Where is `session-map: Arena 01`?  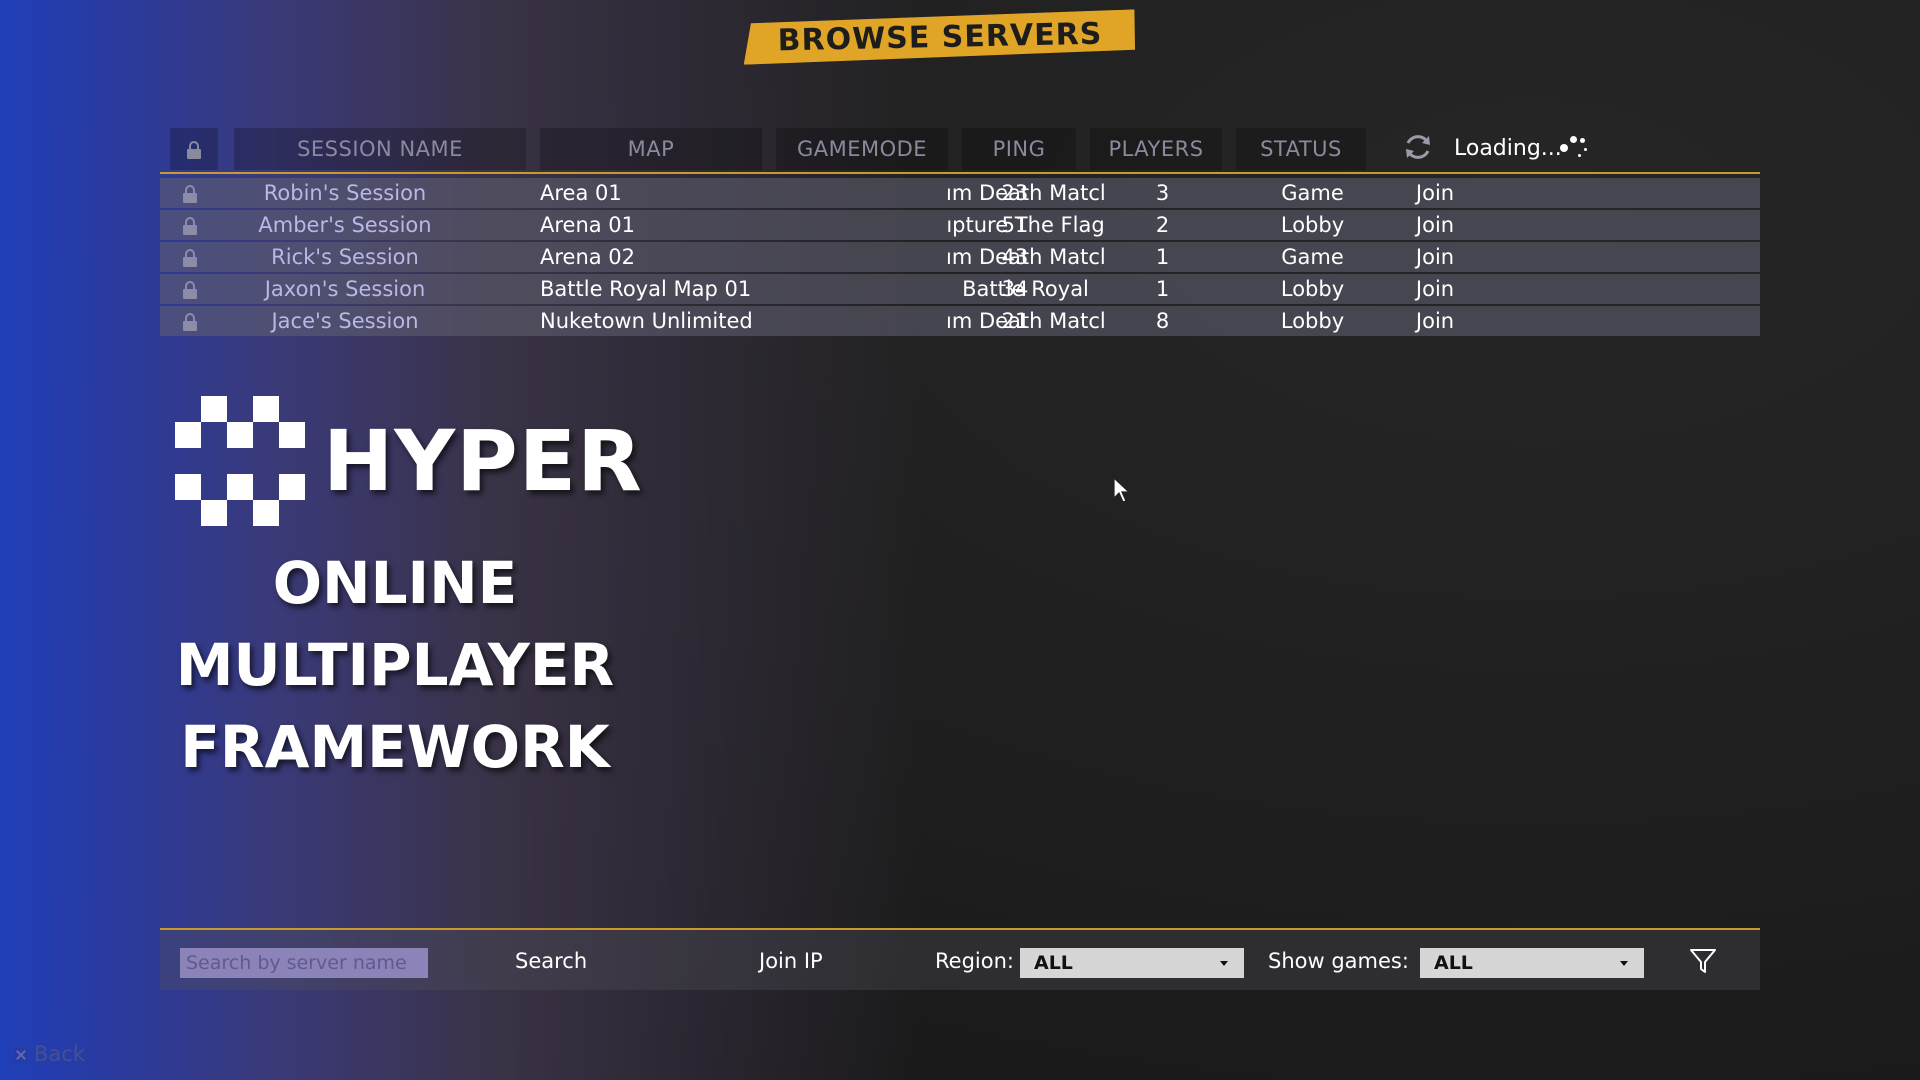 session-map: Arena 01 is located at coordinates (588, 225).